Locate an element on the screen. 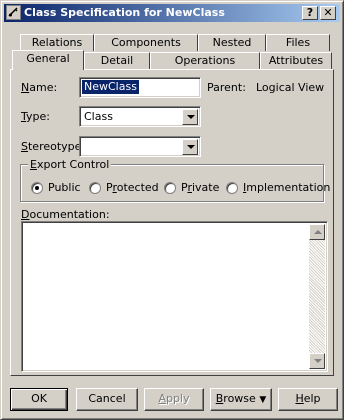  title-bar: Class Specification for NewClass ? ✕ is located at coordinates (172, 13).